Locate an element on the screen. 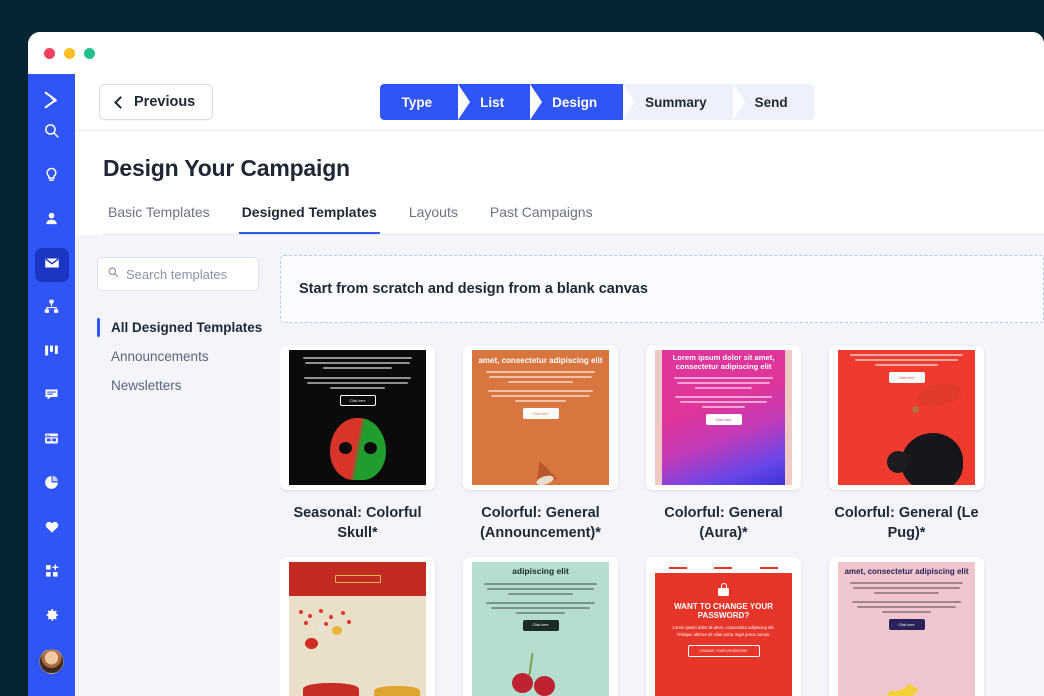  heart-icon is located at coordinates (52, 529).